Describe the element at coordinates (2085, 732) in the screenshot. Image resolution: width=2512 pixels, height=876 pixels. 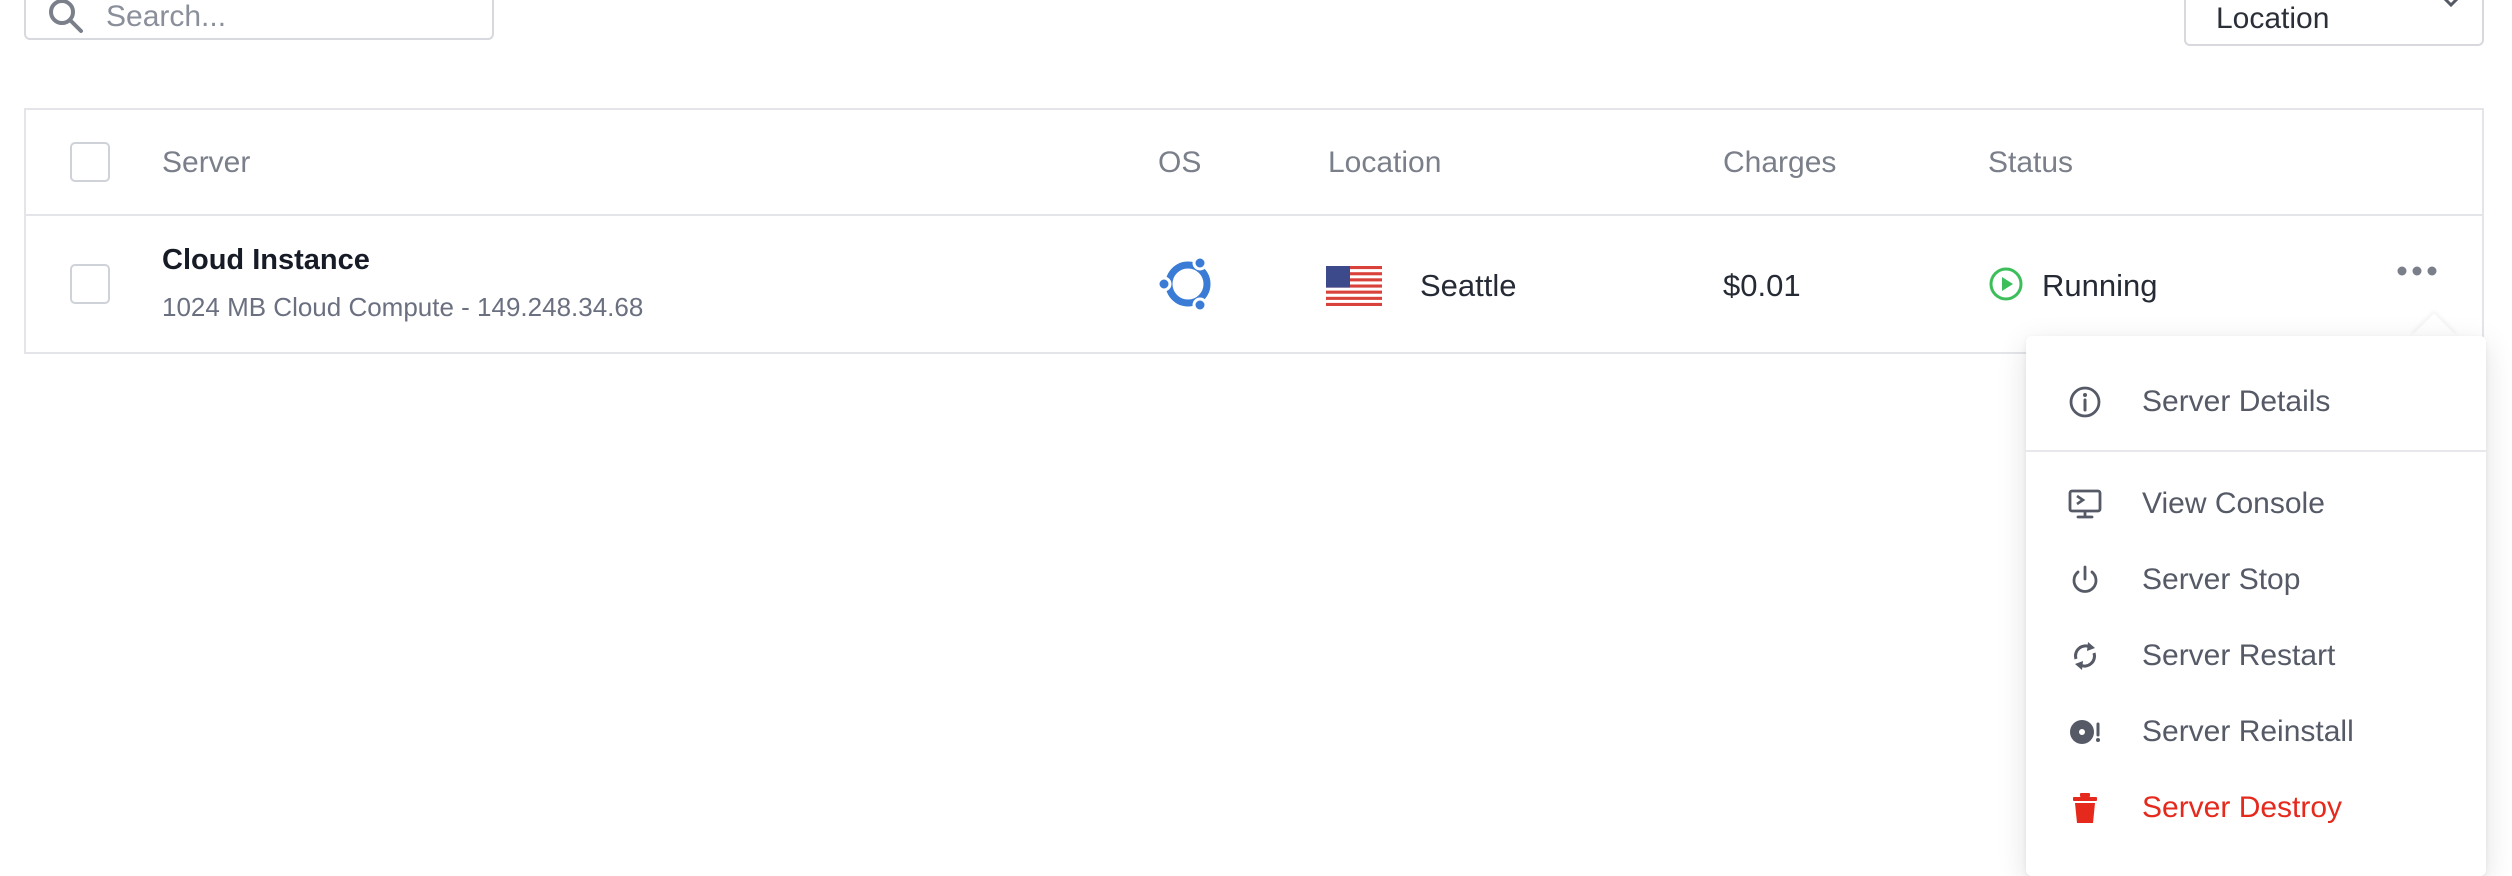
I see `reinstall-icon` at that location.